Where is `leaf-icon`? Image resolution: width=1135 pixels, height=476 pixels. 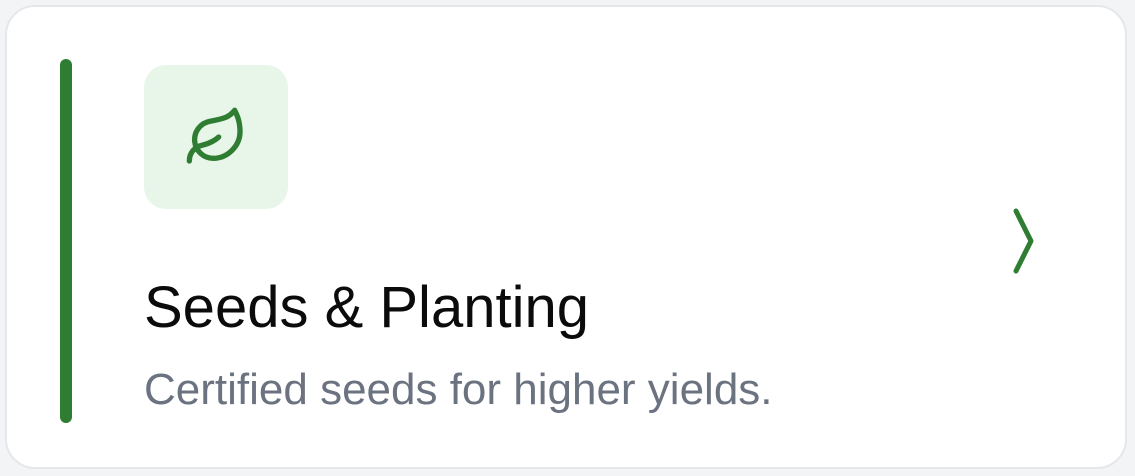
leaf-icon is located at coordinates (214, 135).